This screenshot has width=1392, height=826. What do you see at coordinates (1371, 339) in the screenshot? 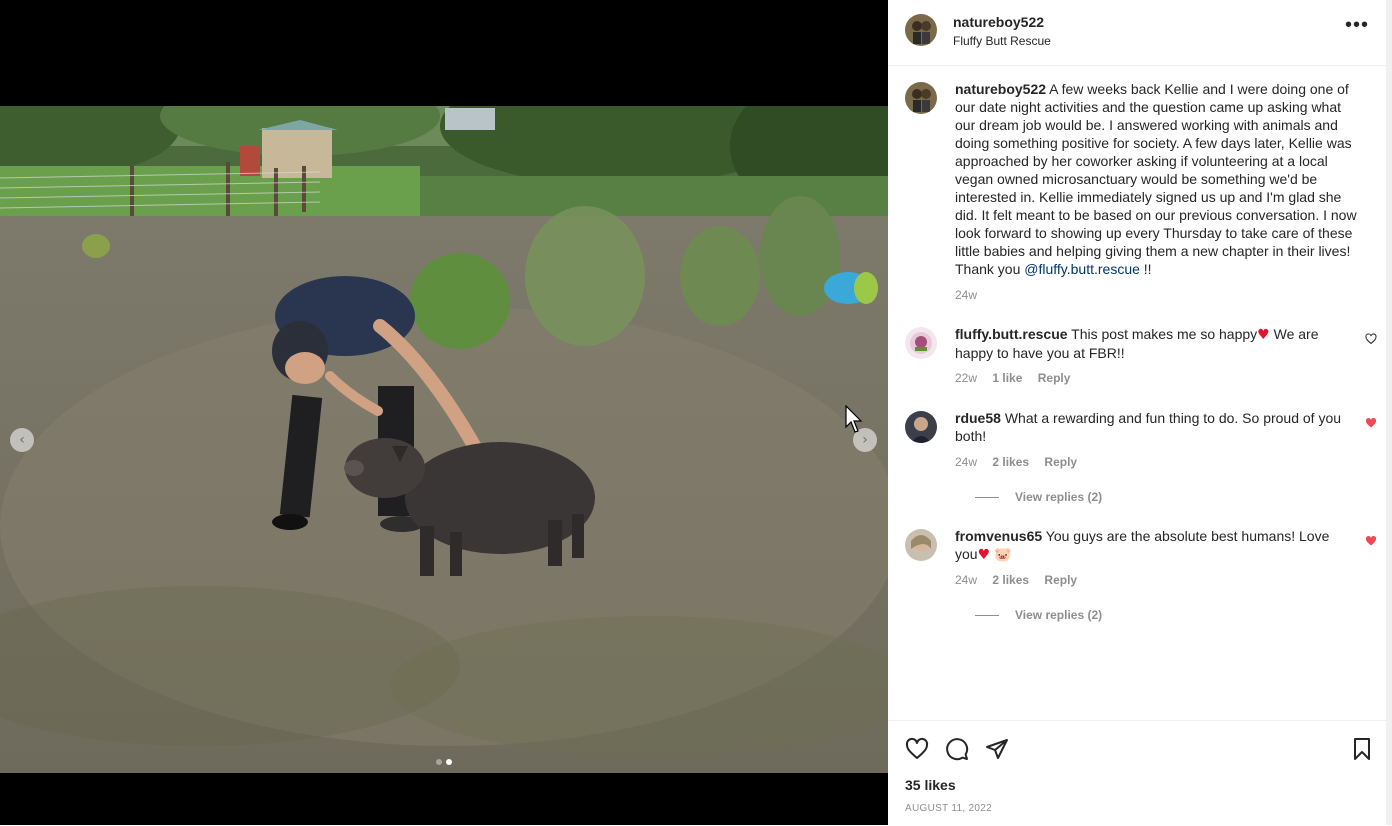
I see `comment-like-heart-icon` at bounding box center [1371, 339].